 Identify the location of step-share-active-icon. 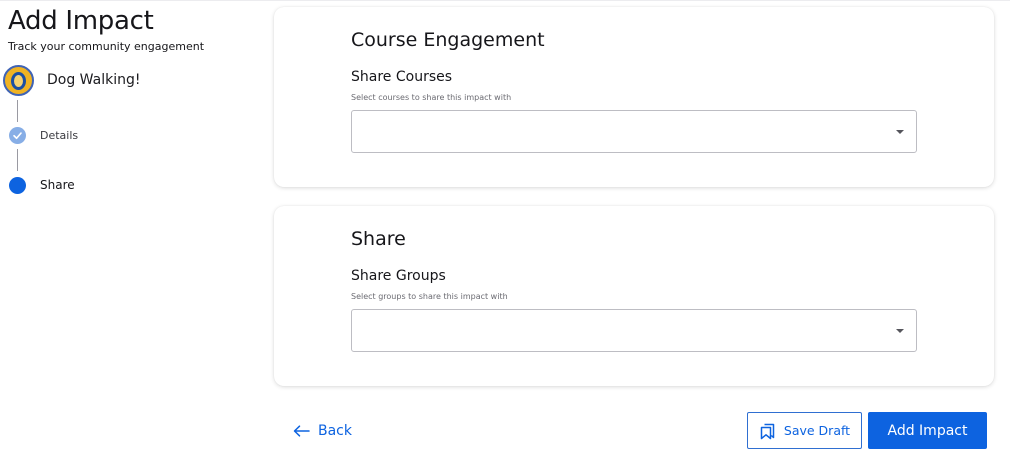
(17, 185).